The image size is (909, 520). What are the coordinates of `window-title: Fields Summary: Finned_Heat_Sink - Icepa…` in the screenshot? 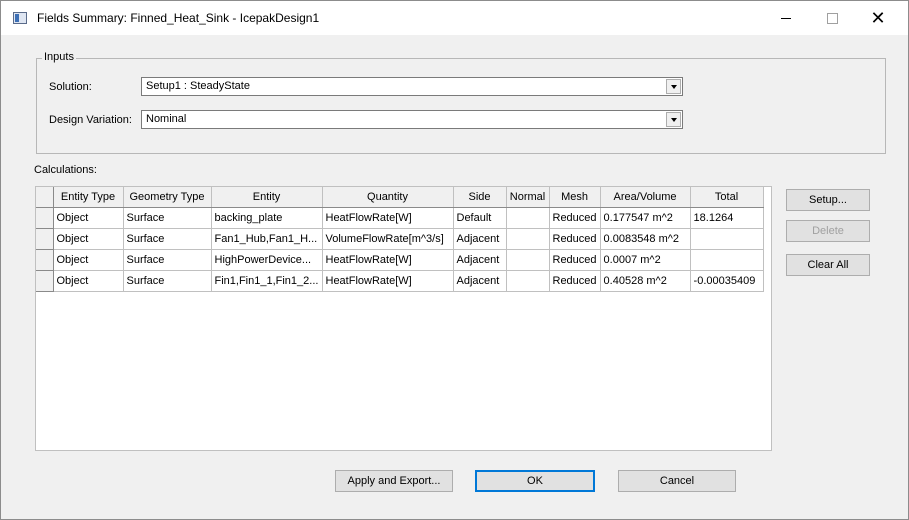 It's located at (178, 18).